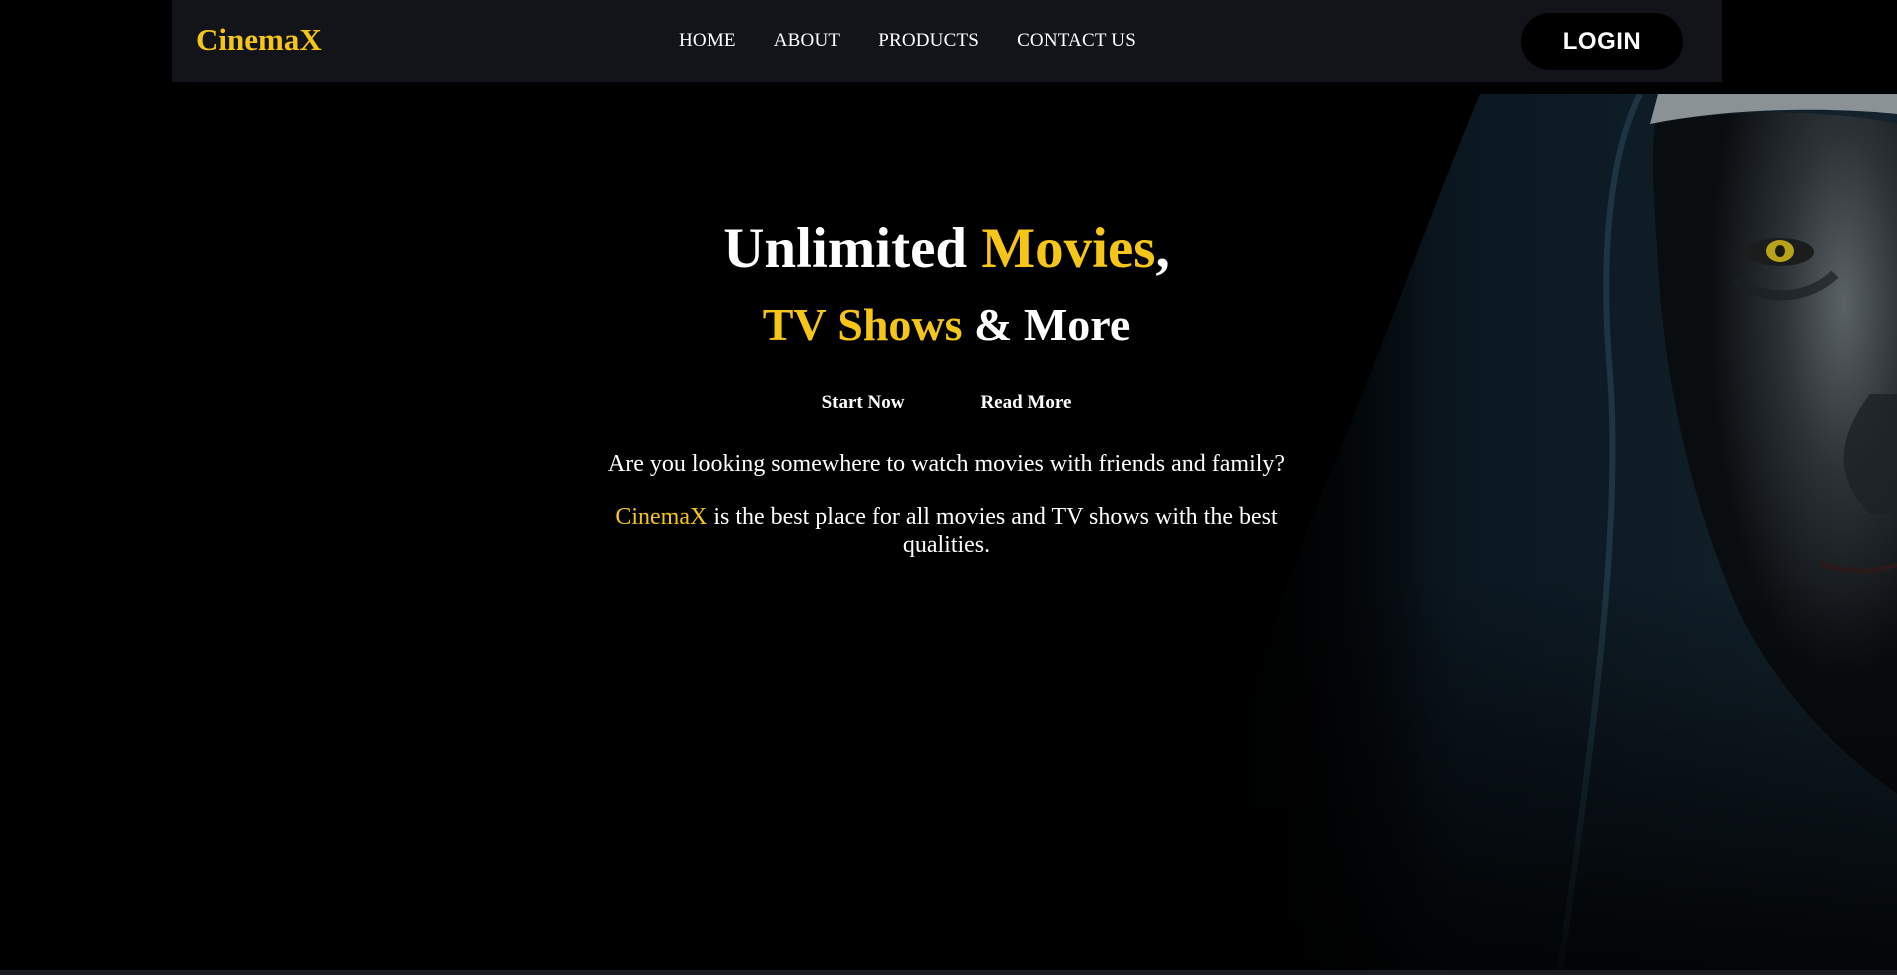 The width and height of the screenshot is (1897, 975). Describe the element at coordinates (661, 517) in the screenshot. I see `description-brand: CinemaX` at that location.